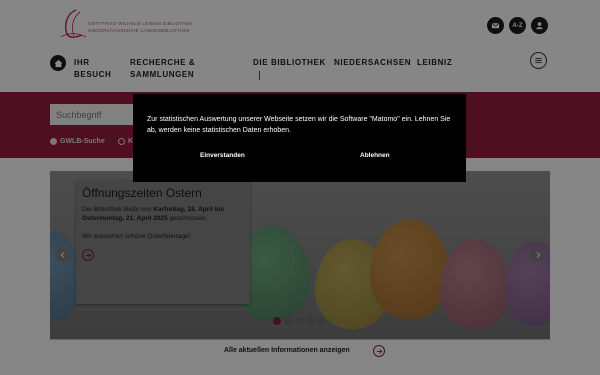 Image resolution: width=600 pixels, height=375 pixels. What do you see at coordinates (375, 155) in the screenshot?
I see `decline-button: Ablehnen` at bounding box center [375, 155].